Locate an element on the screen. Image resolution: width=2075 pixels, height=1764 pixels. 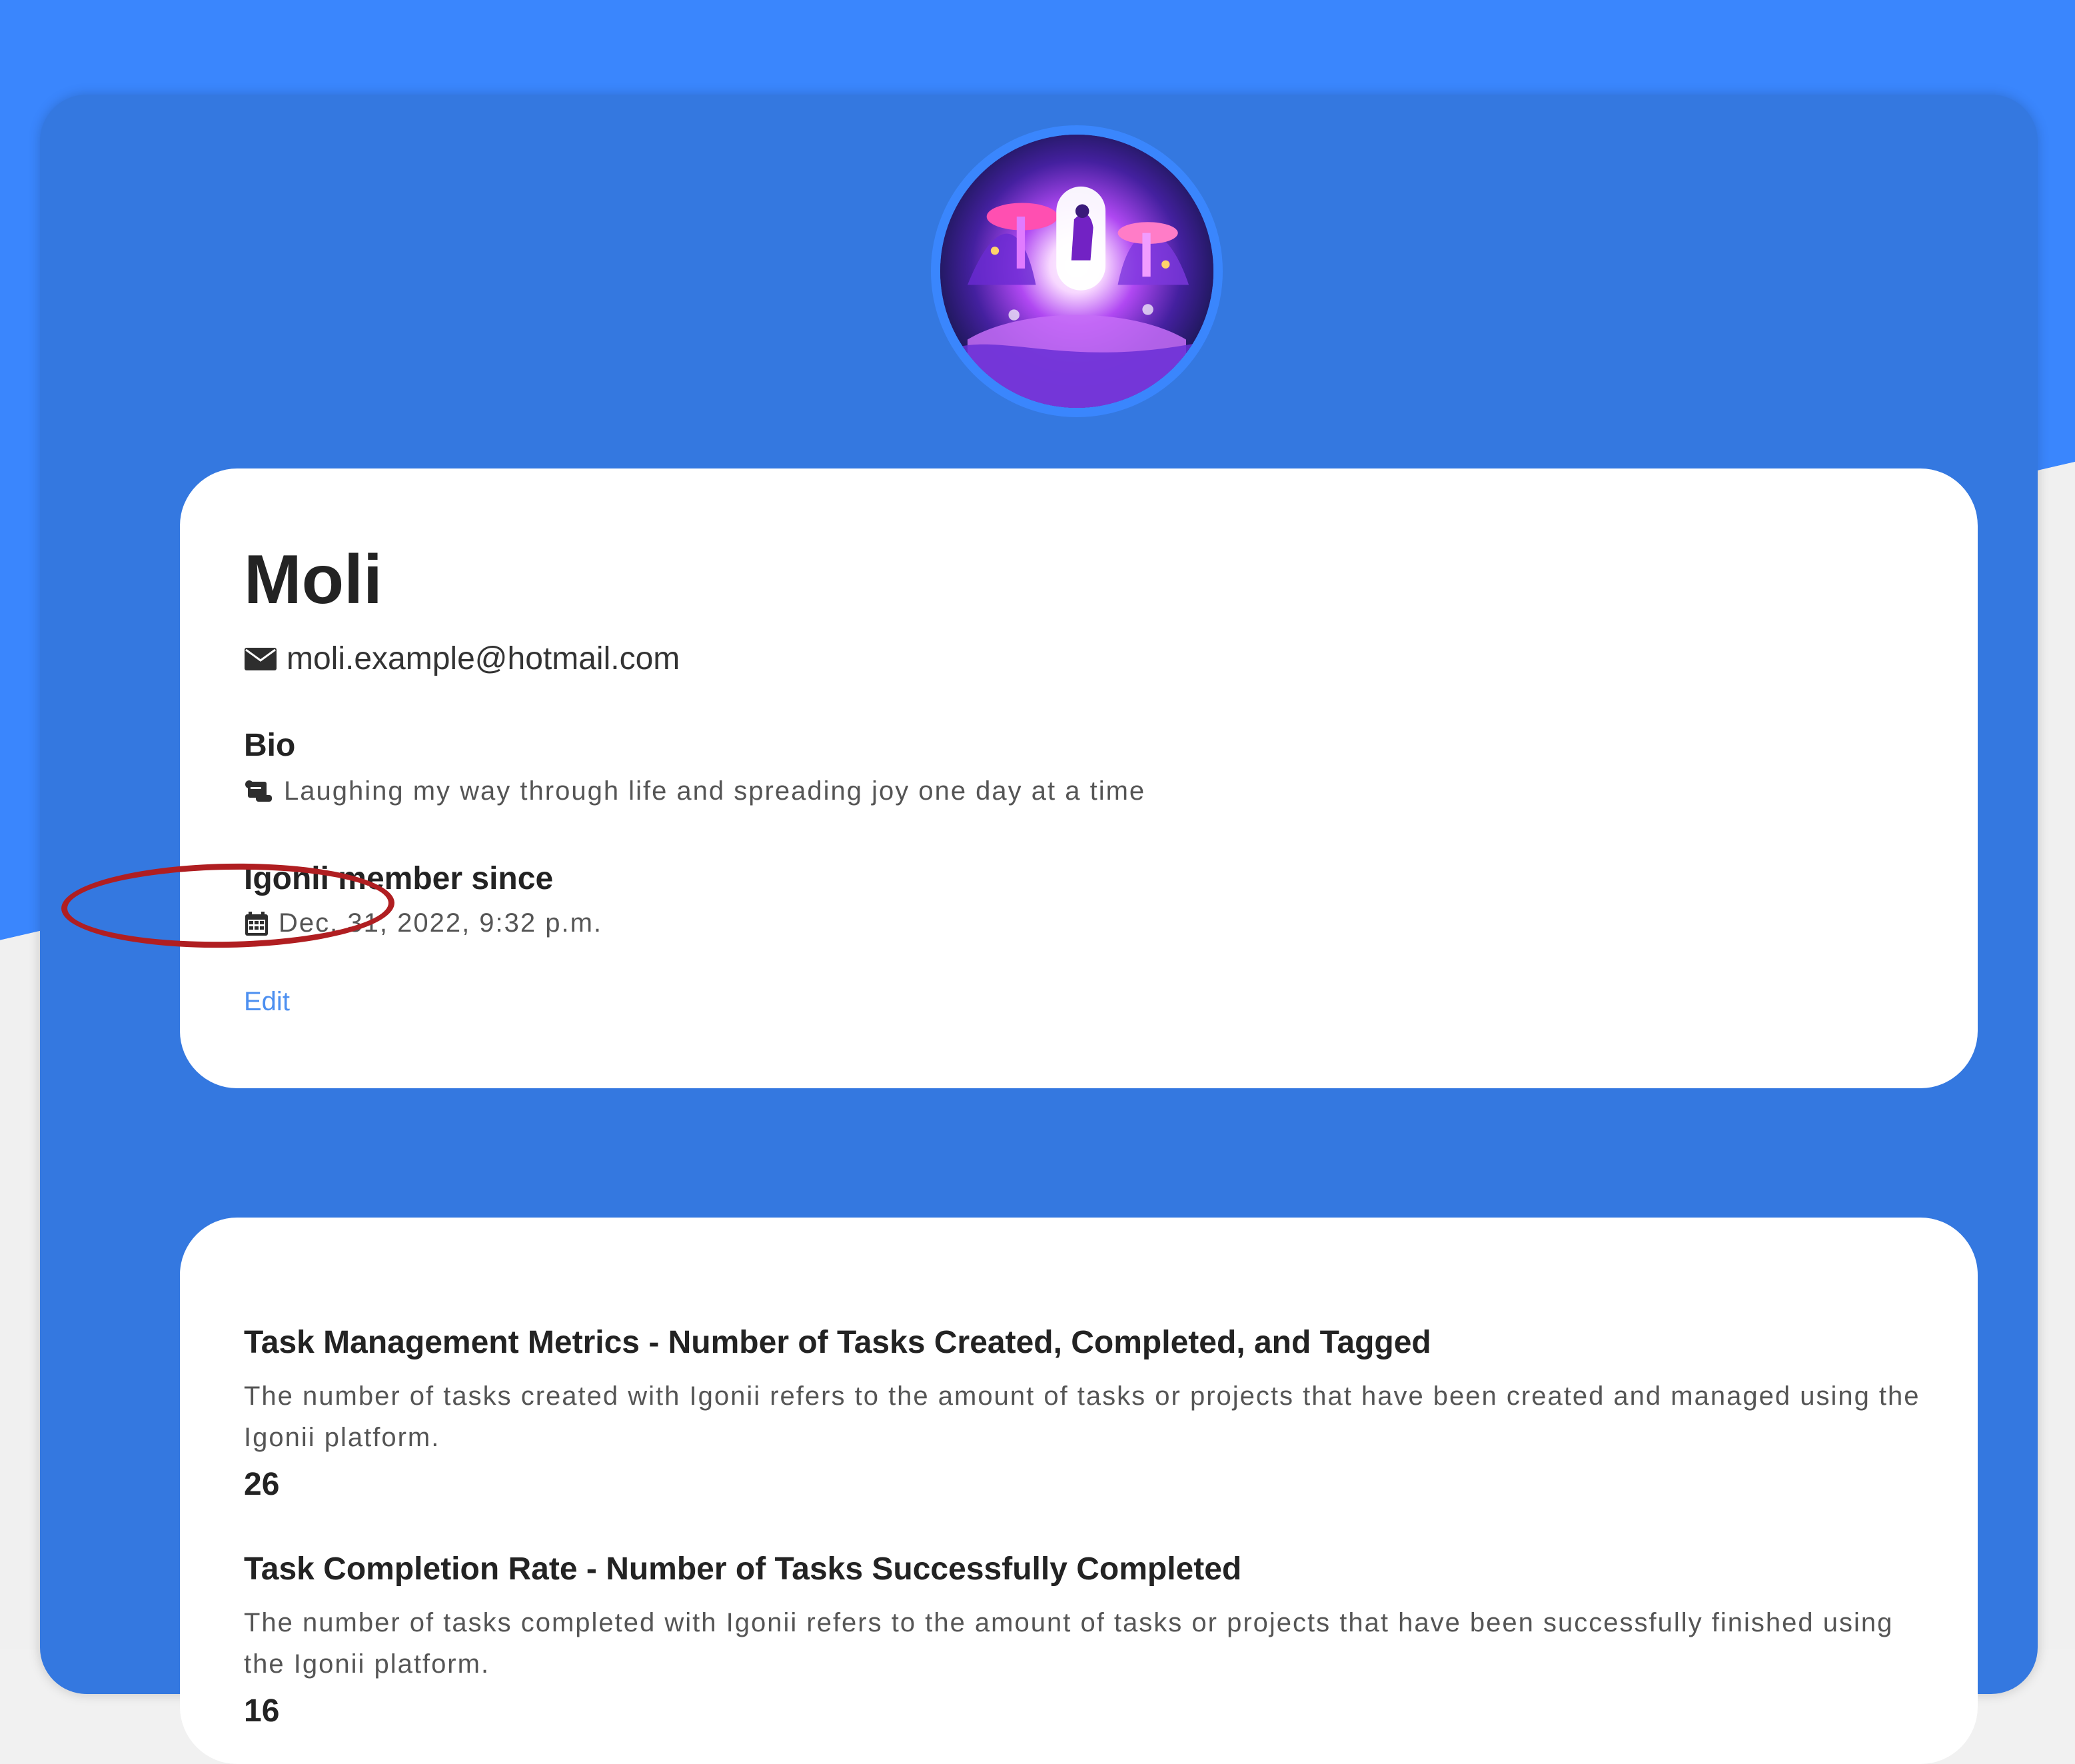
metric-value: 26 is located at coordinates (262, 1484).